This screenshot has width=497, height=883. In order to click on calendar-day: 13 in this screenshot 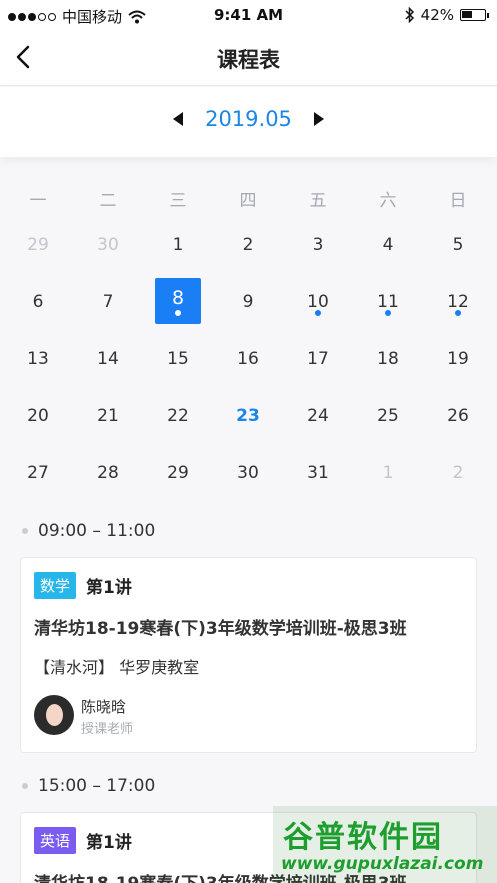, I will do `click(38, 358)`.